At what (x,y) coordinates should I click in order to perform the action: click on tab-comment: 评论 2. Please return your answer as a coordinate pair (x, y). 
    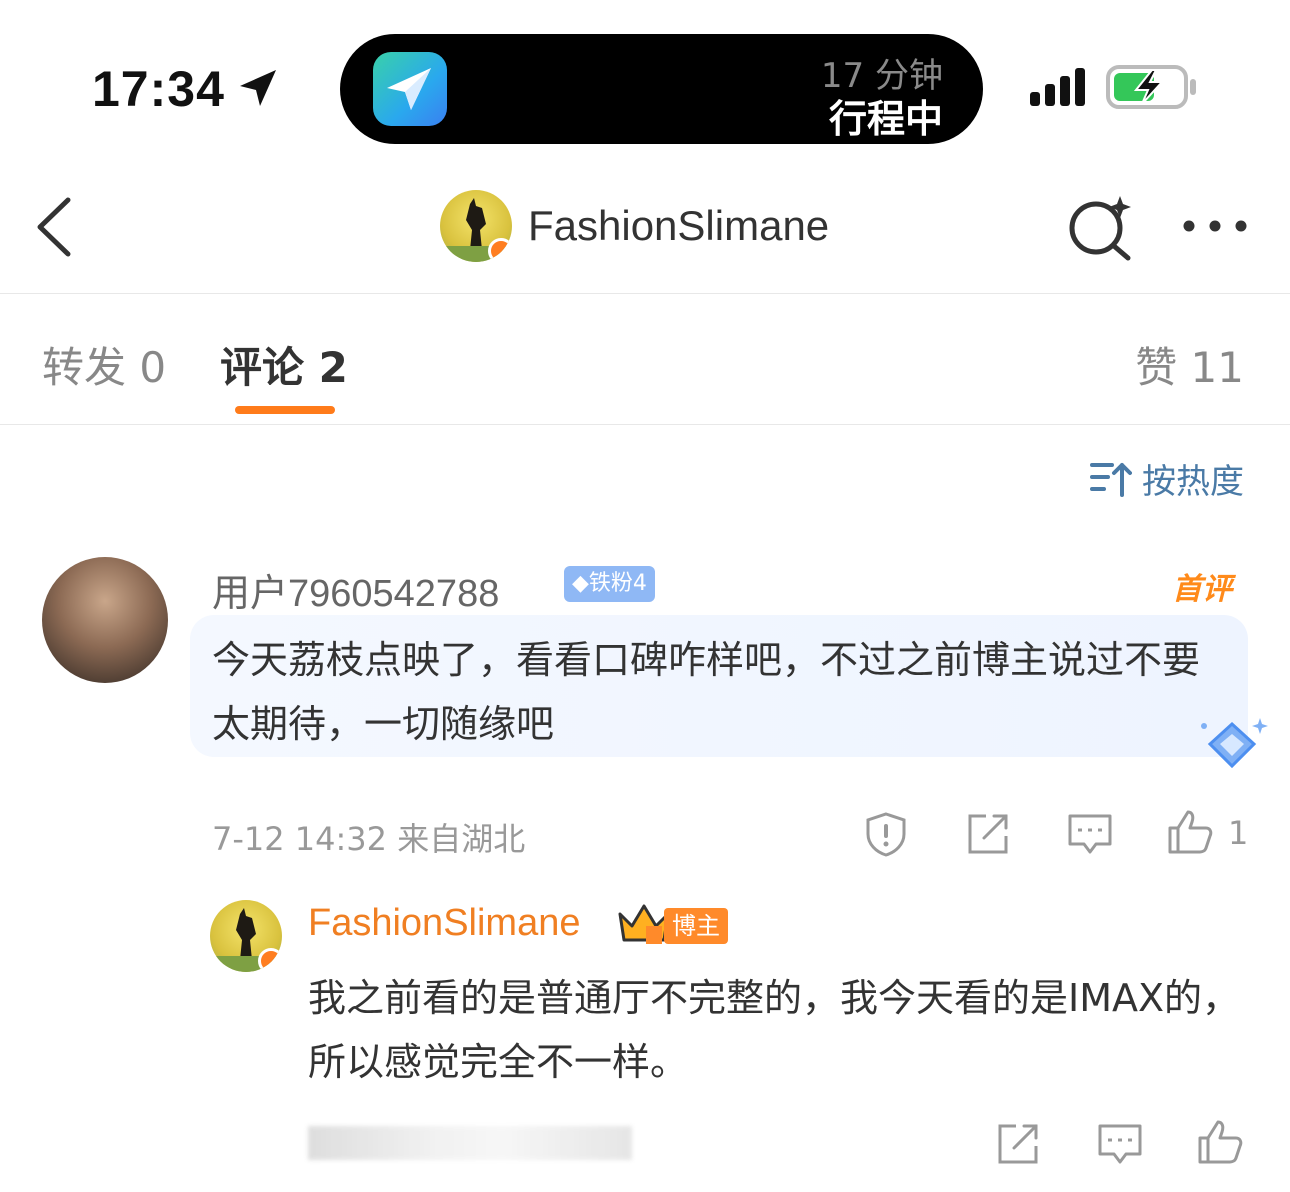
    Looking at the image, I should click on (284, 364).